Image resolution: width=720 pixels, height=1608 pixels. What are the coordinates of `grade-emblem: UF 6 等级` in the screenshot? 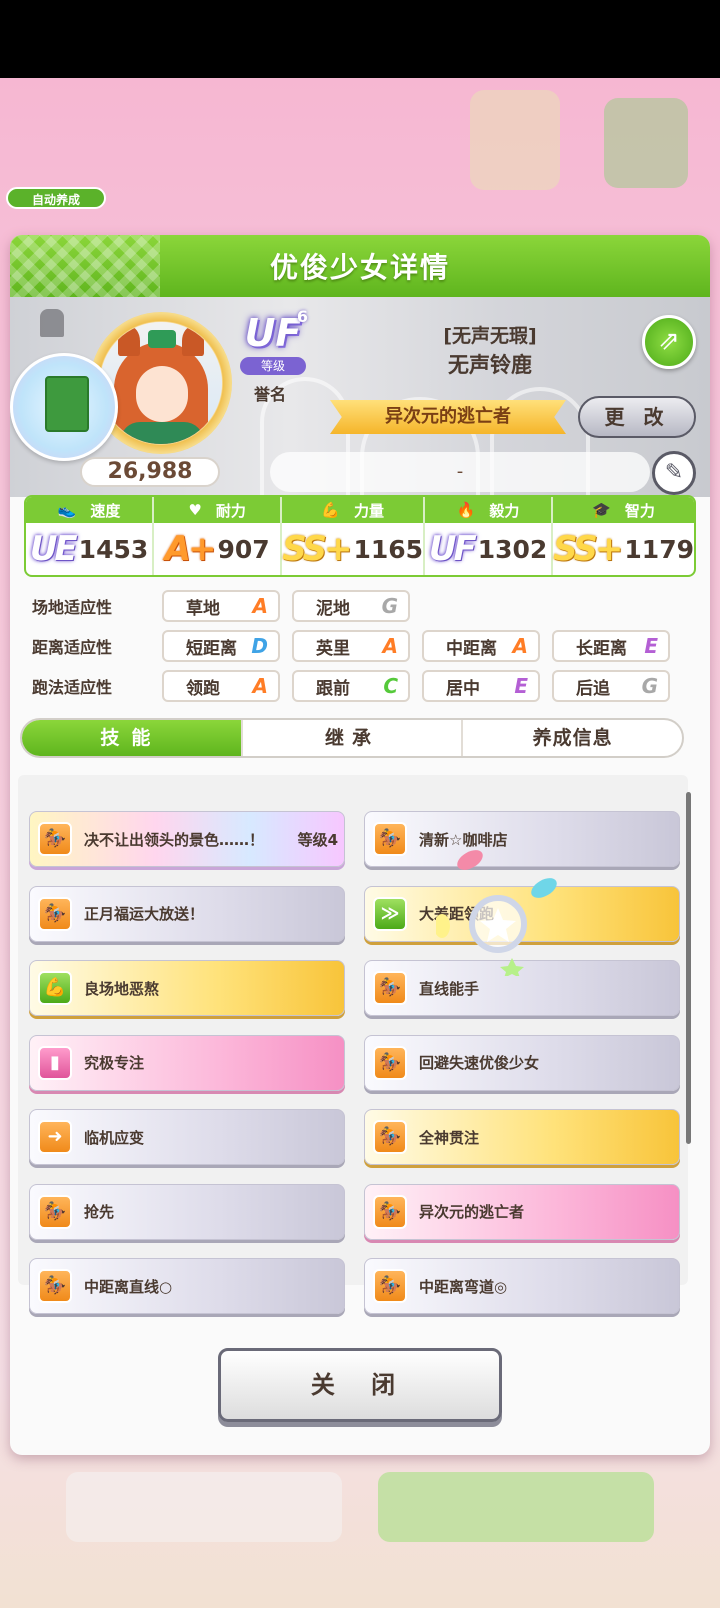 It's located at (273, 342).